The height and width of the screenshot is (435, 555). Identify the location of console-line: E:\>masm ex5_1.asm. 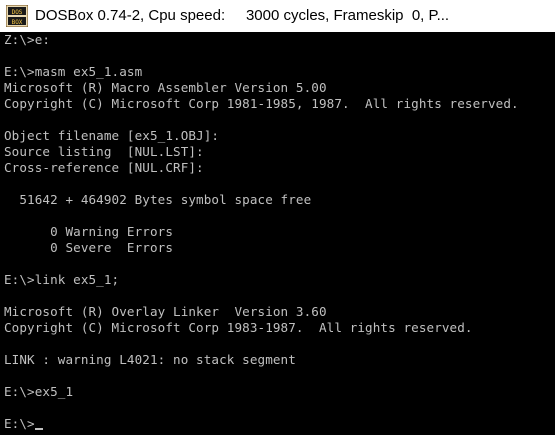
(73, 71).